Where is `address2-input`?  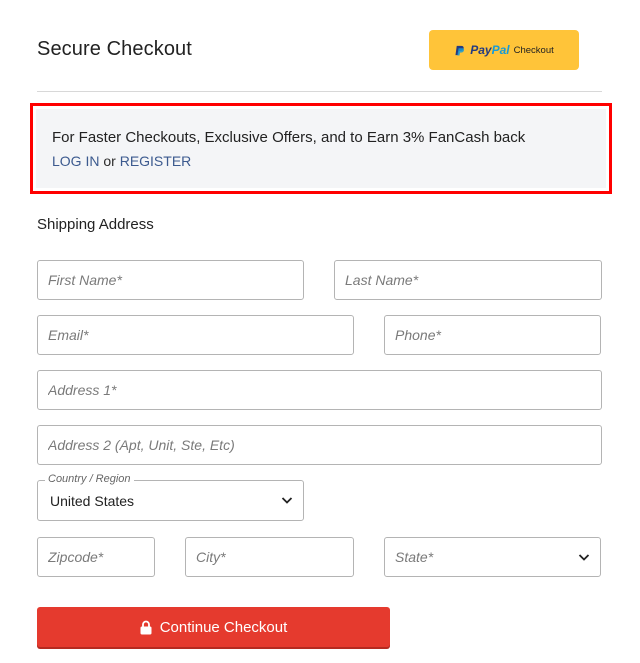
address2-input is located at coordinates (319, 445).